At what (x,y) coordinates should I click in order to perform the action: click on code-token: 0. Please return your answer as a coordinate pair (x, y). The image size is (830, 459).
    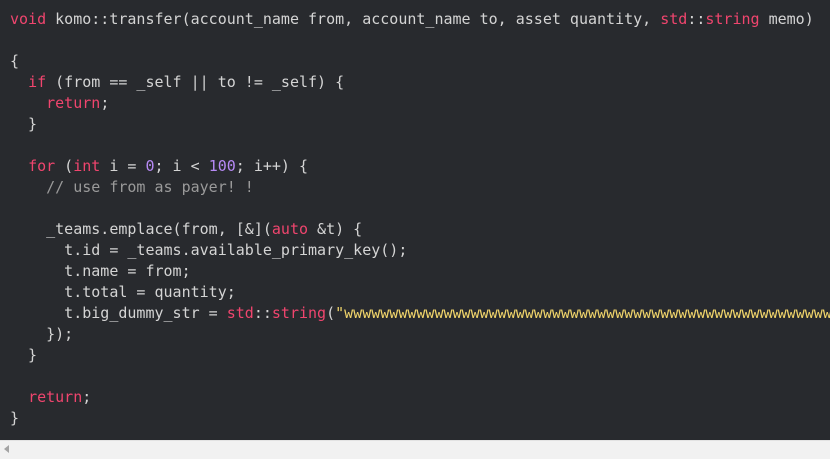
    Looking at the image, I should click on (150, 166).